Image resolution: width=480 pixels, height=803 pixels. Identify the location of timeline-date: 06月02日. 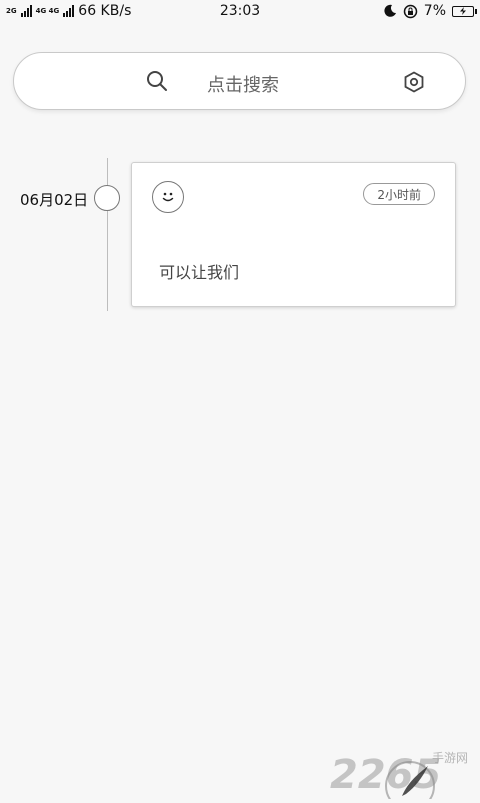
(54, 200).